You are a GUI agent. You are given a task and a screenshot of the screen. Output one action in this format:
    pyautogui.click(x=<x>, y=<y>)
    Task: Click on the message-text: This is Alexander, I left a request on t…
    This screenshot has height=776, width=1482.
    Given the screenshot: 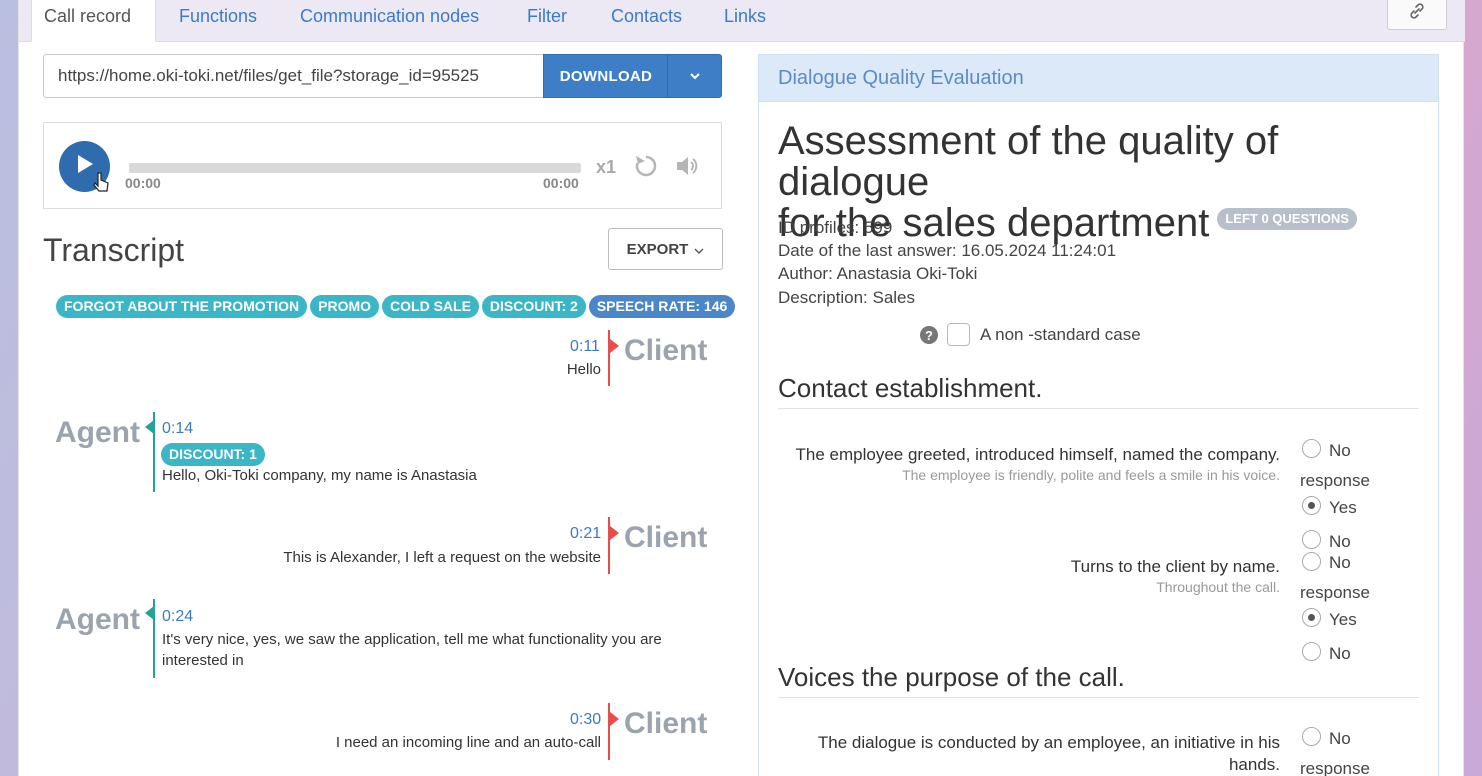 What is the action you would take?
    pyautogui.click(x=442, y=557)
    